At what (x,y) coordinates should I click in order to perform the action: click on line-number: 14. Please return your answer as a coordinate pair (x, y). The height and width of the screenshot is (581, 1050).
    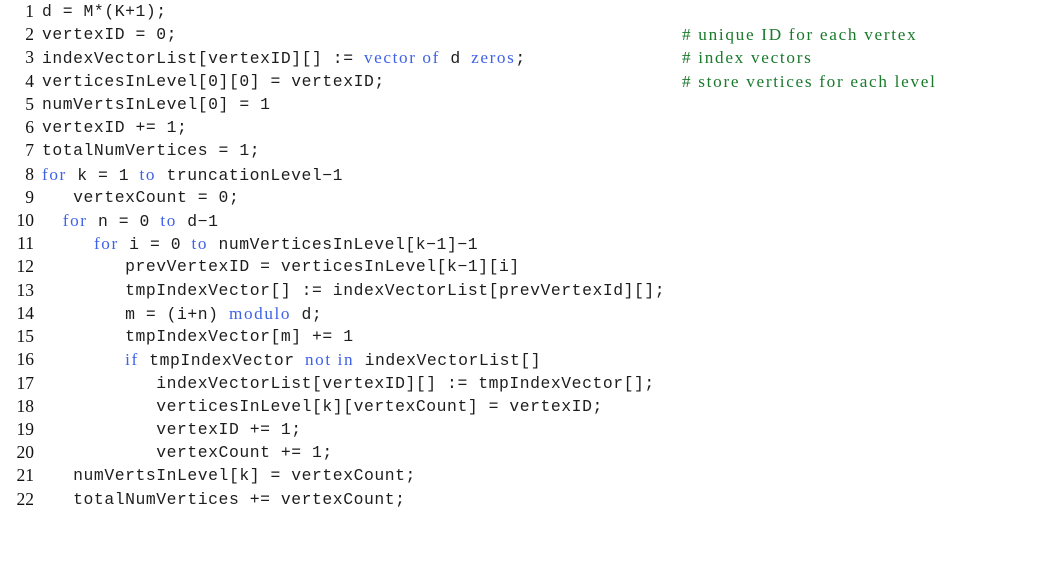
    Looking at the image, I should click on (25, 312).